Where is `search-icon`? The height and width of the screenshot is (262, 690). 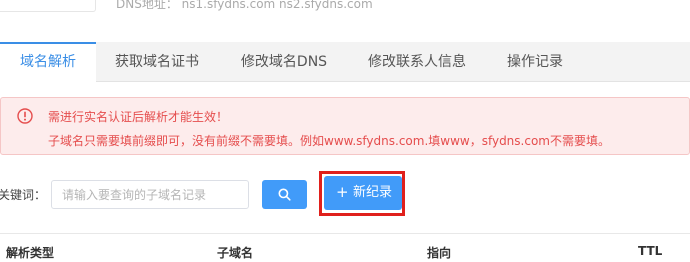
search-icon is located at coordinates (284, 194).